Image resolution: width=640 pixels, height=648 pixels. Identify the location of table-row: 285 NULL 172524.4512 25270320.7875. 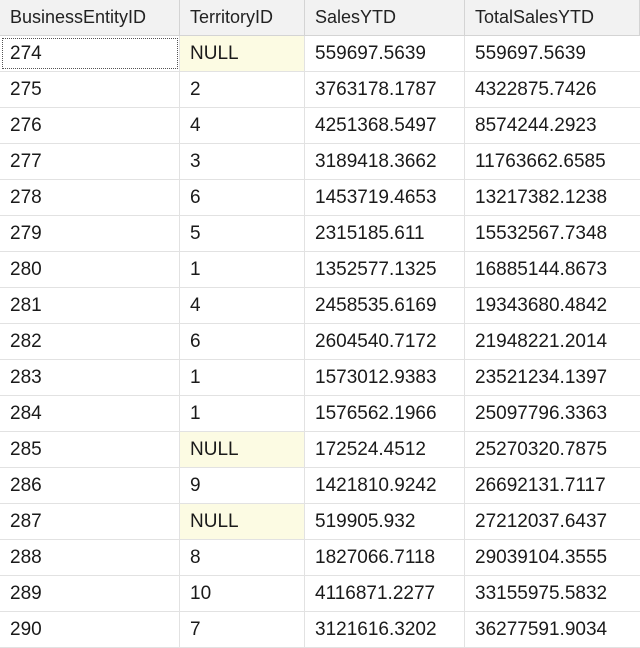
(320, 450).